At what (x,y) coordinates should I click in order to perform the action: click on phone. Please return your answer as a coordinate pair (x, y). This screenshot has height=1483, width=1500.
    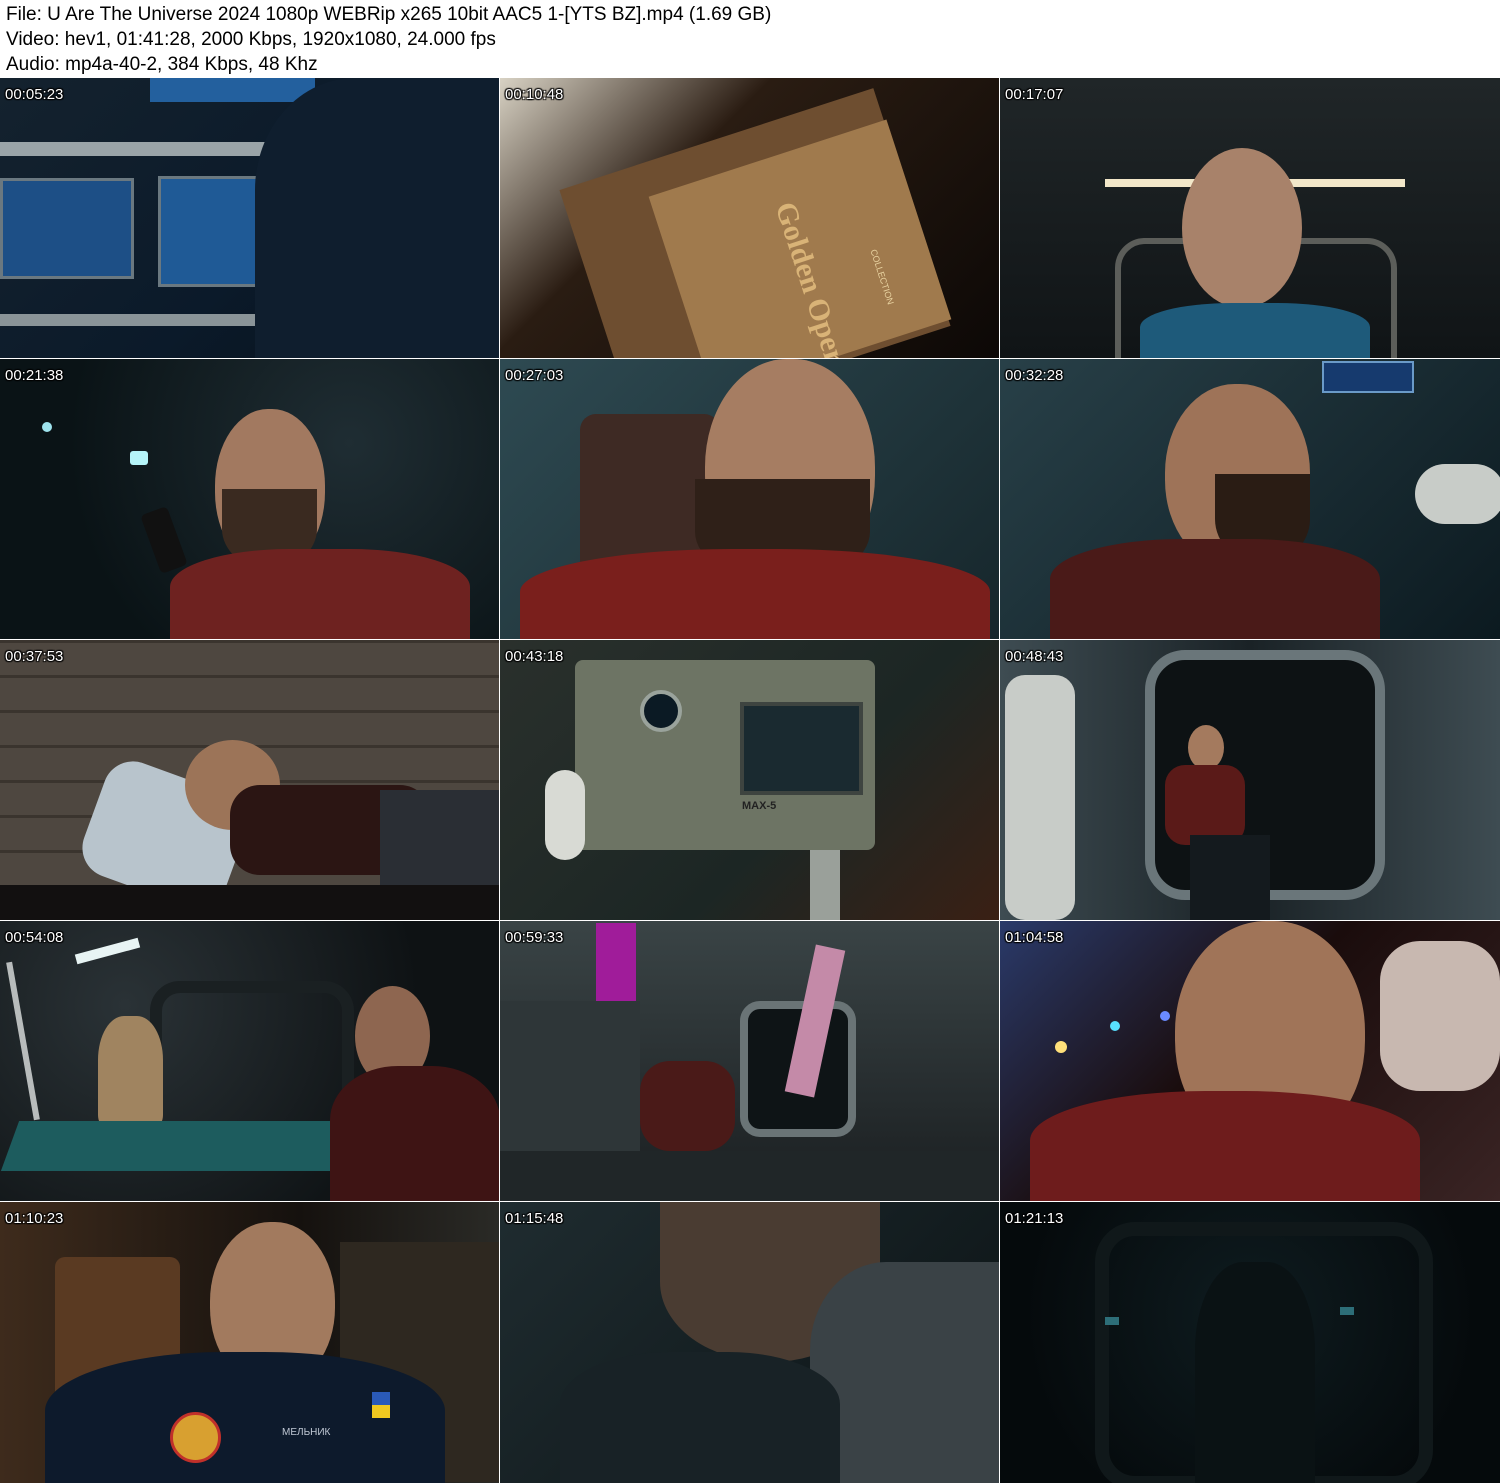
    Looking at the image, I should click on (164, 540).